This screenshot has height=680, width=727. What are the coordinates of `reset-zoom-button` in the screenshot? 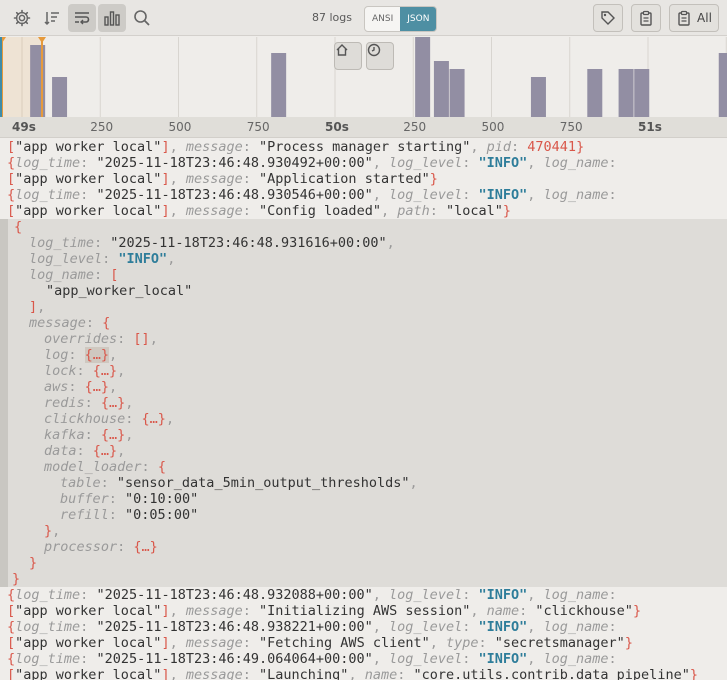 It's located at (348, 56).